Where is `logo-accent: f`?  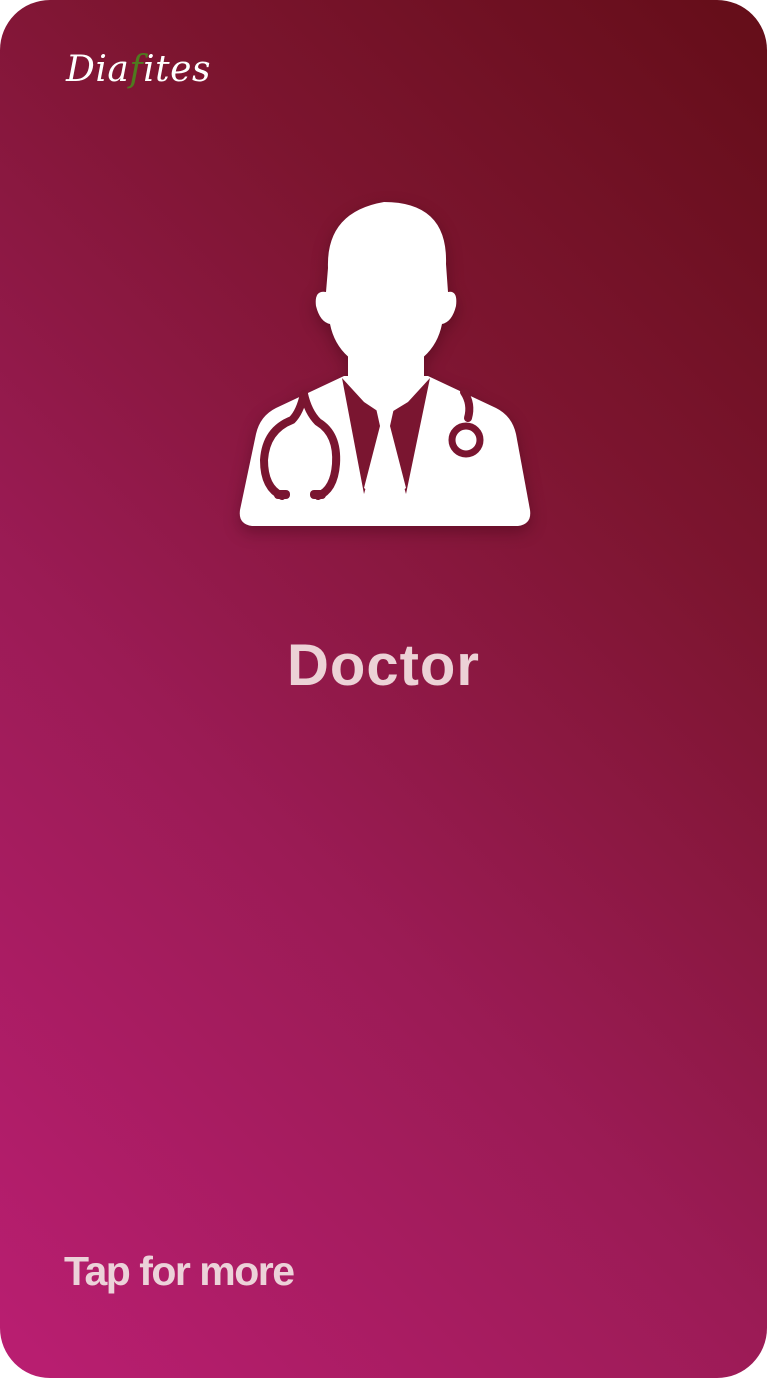
logo-accent: f is located at coordinates (136, 69).